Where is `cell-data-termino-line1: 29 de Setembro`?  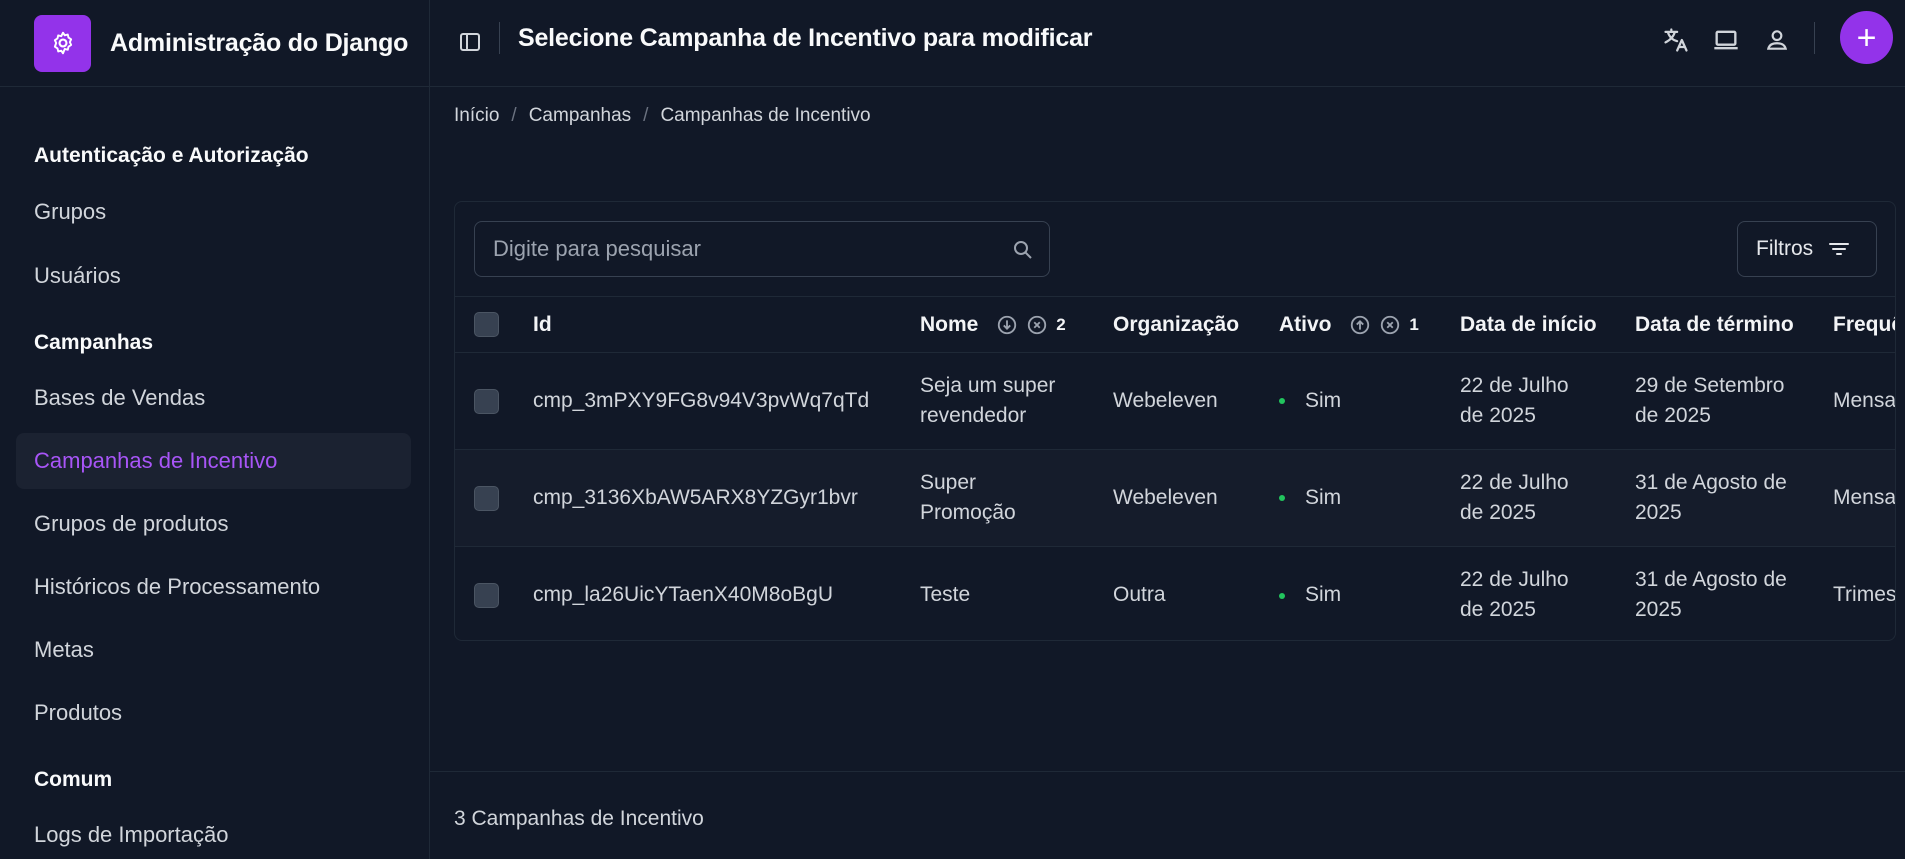
cell-data-termino-line1: 29 de Setembro is located at coordinates (1710, 385).